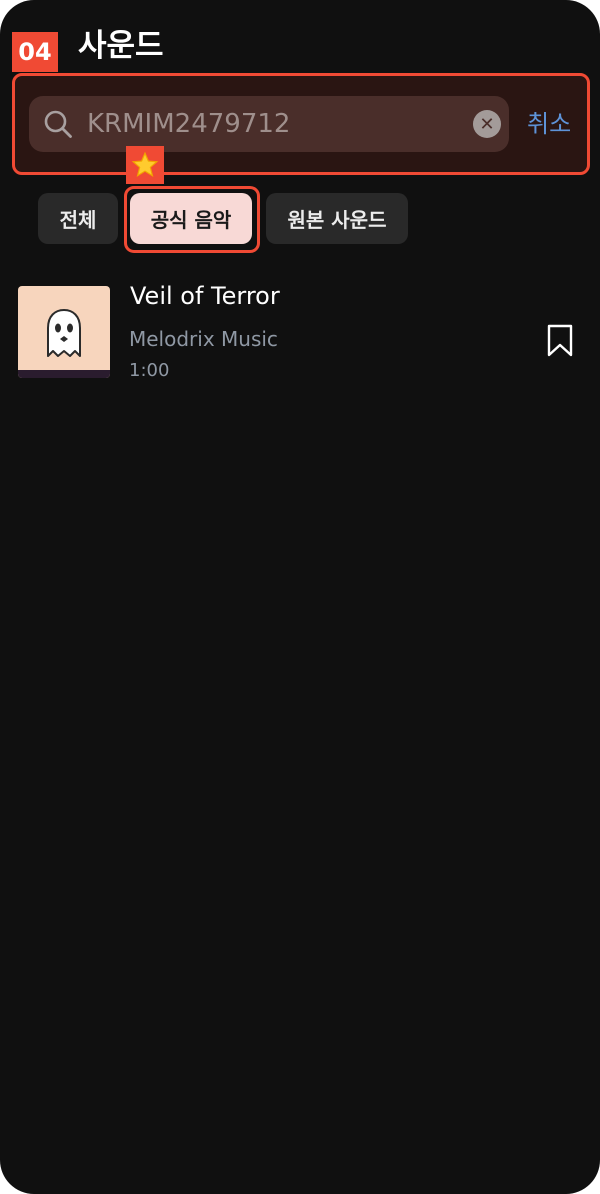  I want to click on track-duration: 1:00, so click(149, 370).